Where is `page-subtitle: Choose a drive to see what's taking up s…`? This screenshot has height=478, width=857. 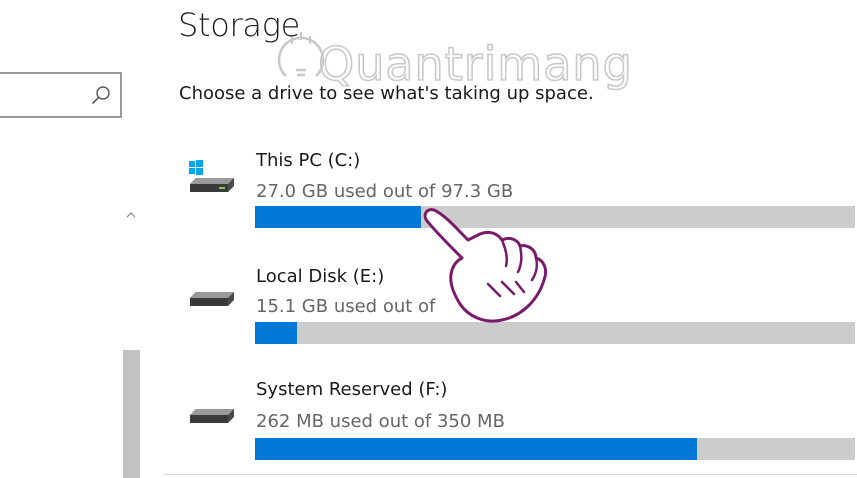
page-subtitle: Choose a drive to see what's taking up s… is located at coordinates (386, 93).